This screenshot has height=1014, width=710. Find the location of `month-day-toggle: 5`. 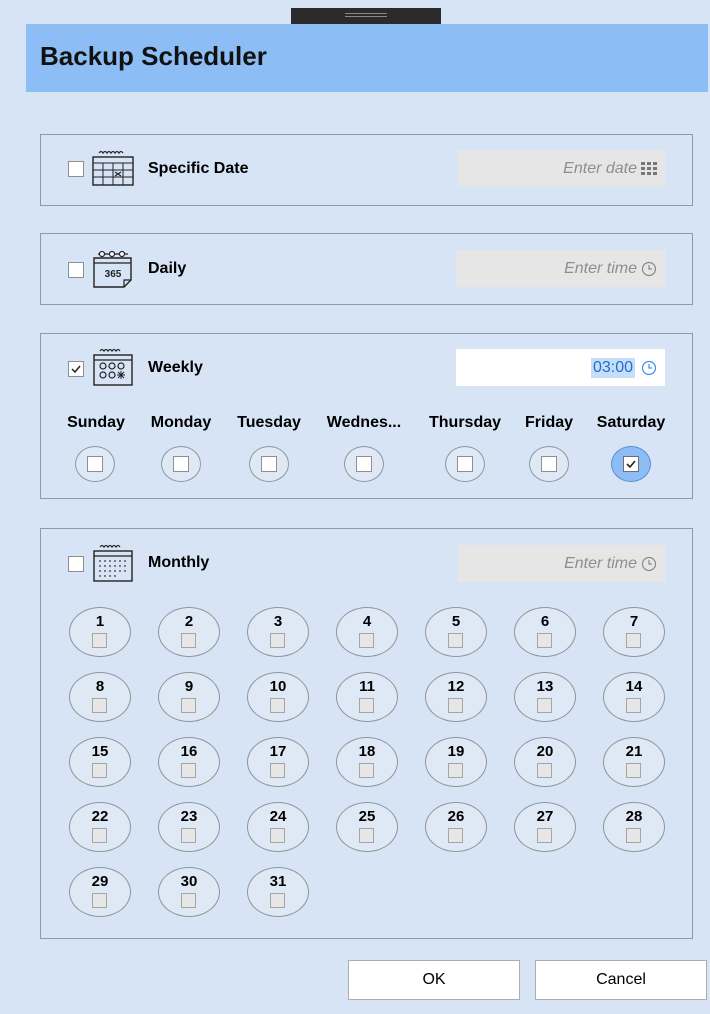

month-day-toggle: 5 is located at coordinates (456, 632).